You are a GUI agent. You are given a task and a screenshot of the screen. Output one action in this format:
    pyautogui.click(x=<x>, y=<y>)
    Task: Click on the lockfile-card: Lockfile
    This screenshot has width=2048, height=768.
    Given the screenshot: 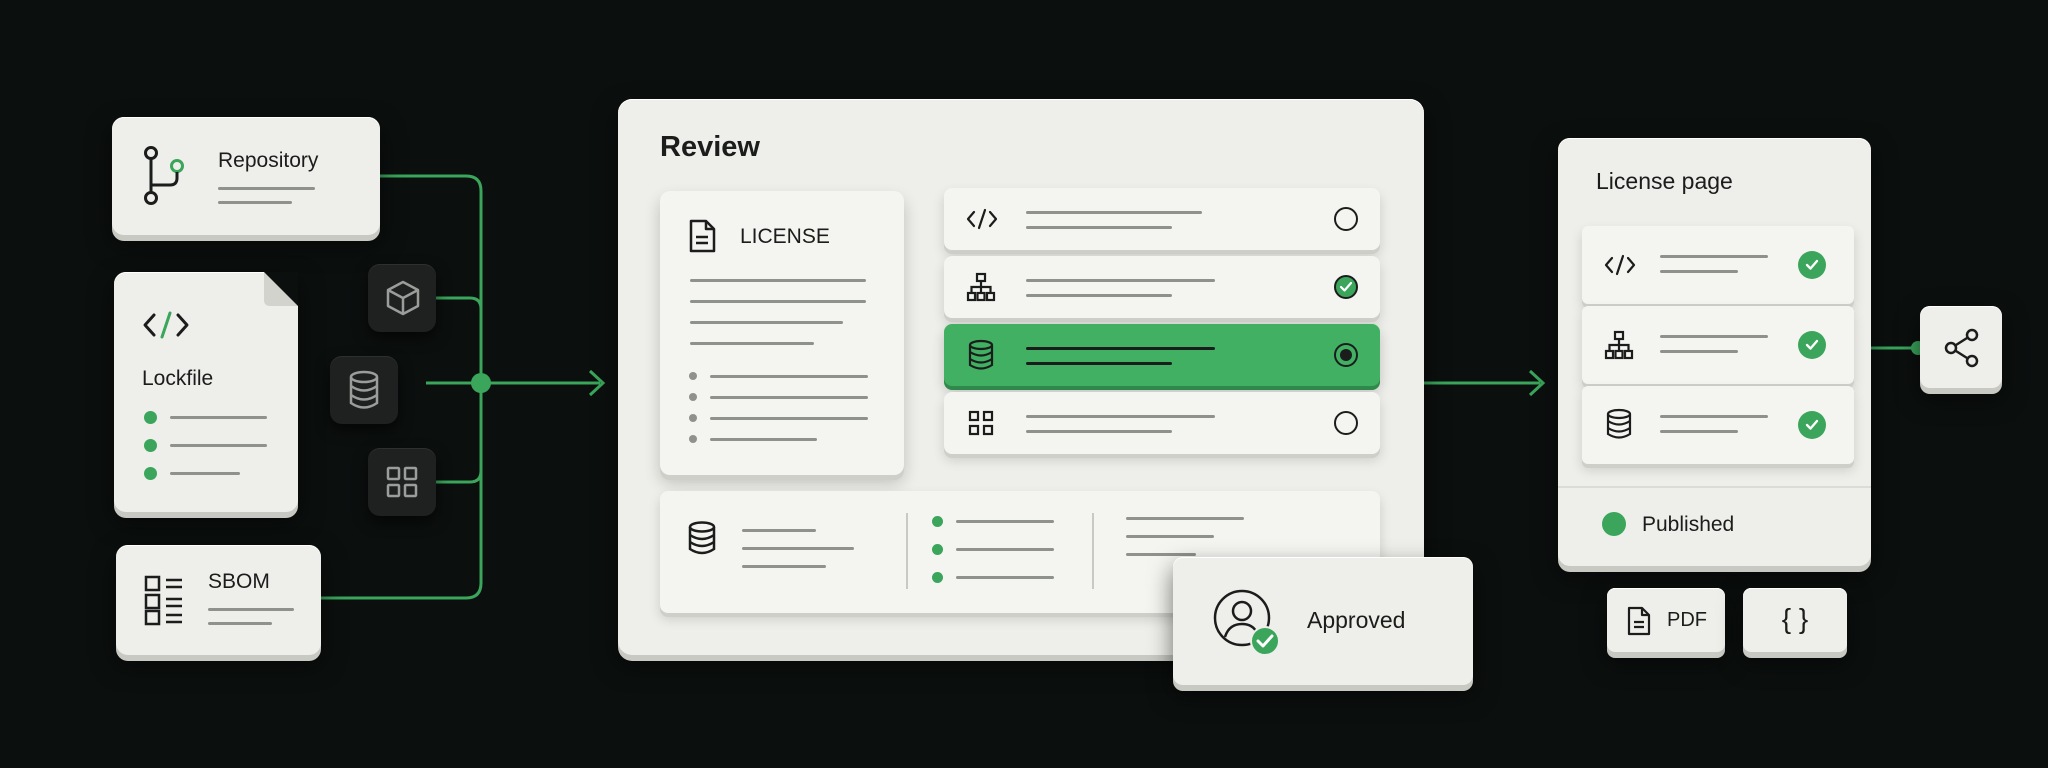 What is the action you would take?
    pyautogui.click(x=206, y=392)
    